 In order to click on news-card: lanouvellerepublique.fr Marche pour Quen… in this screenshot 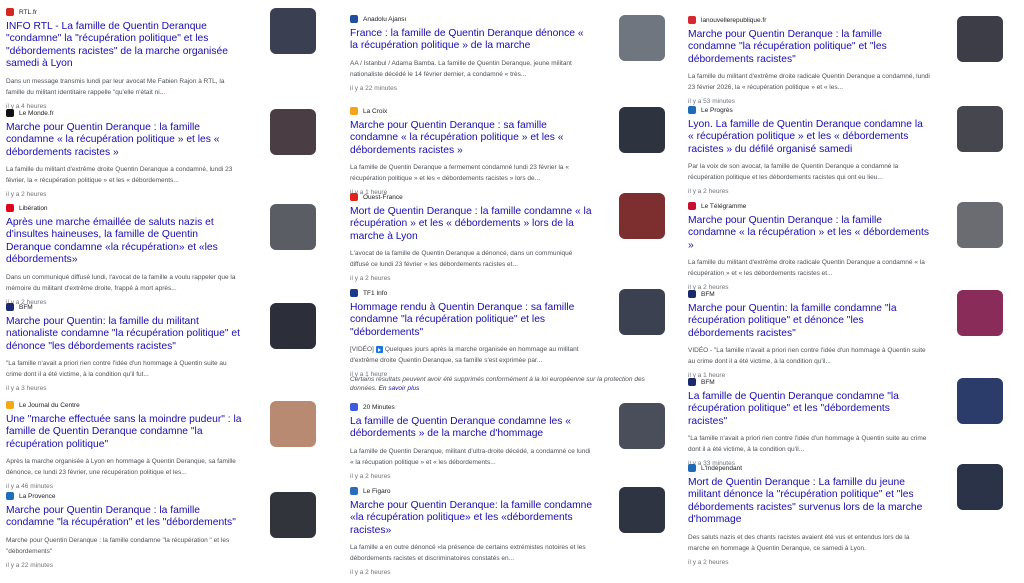, I will do `click(845, 59)`.